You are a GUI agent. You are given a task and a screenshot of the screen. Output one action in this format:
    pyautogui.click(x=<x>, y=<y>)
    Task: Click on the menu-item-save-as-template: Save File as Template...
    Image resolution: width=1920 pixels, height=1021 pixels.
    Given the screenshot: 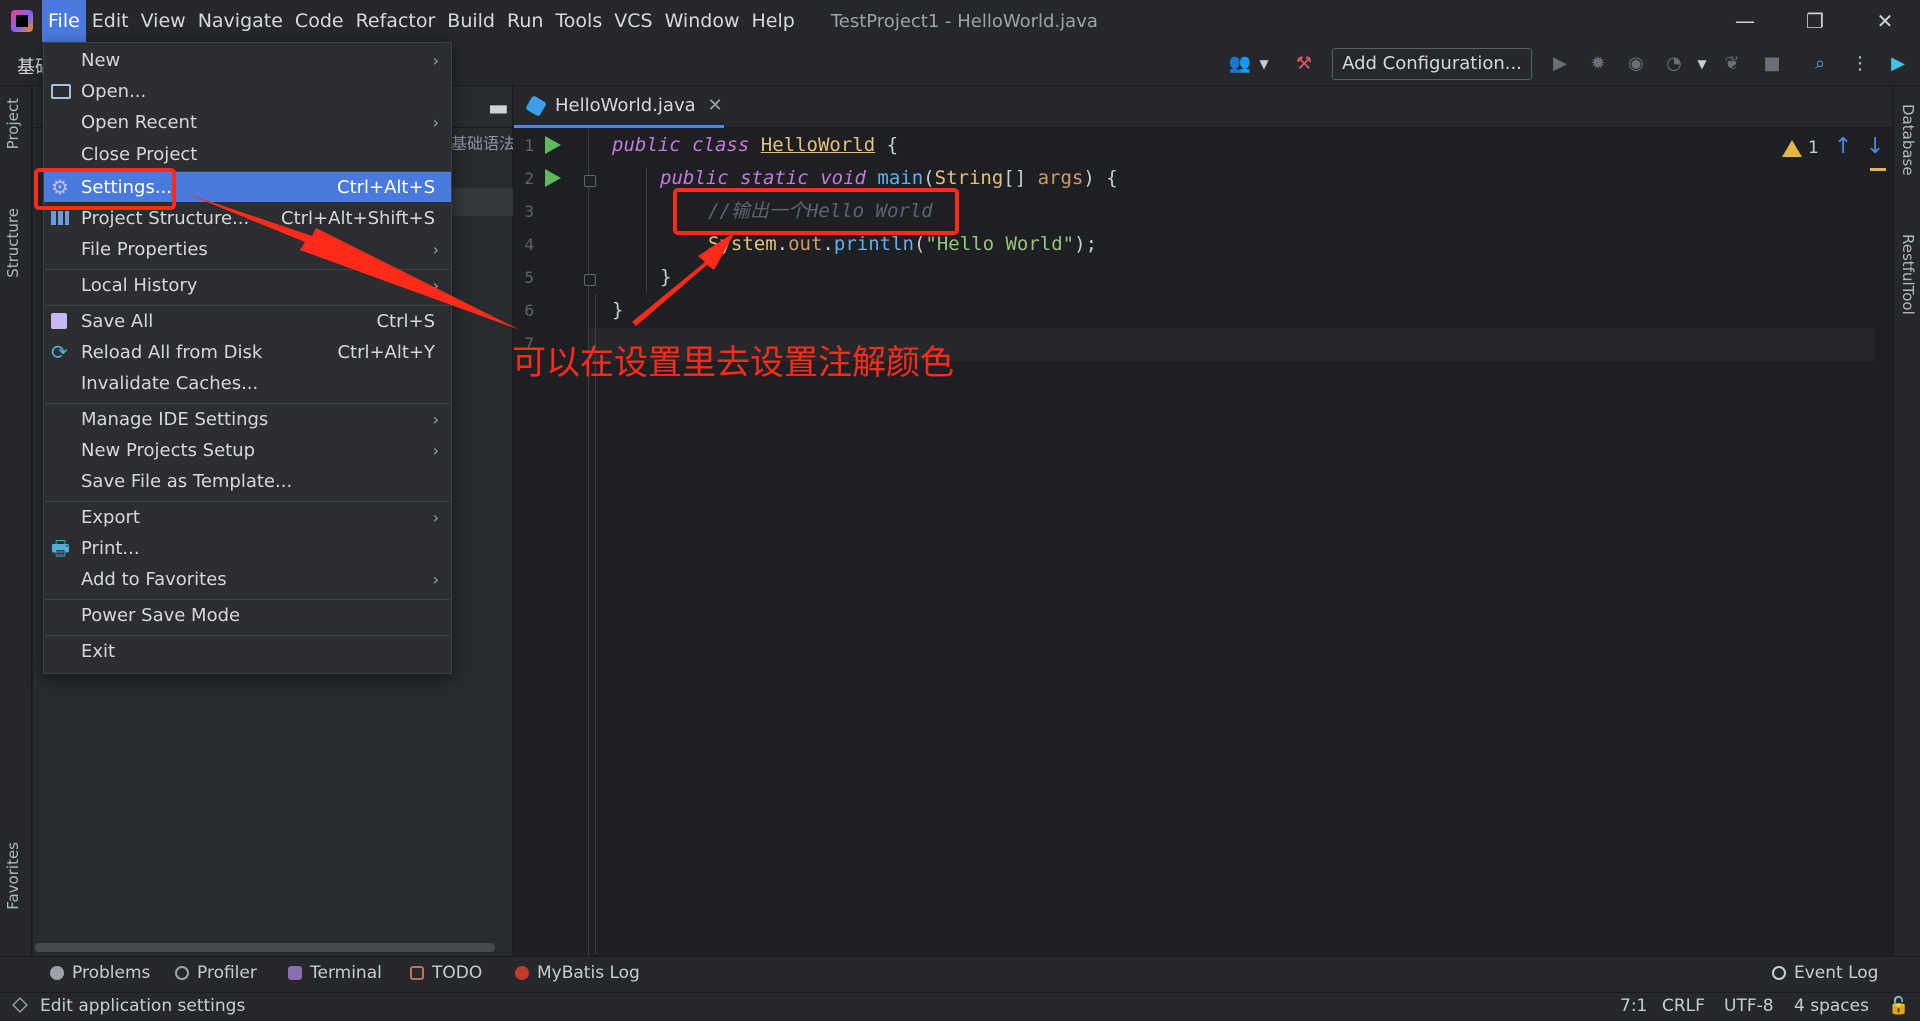 What is the action you would take?
    pyautogui.click(x=247, y=481)
    